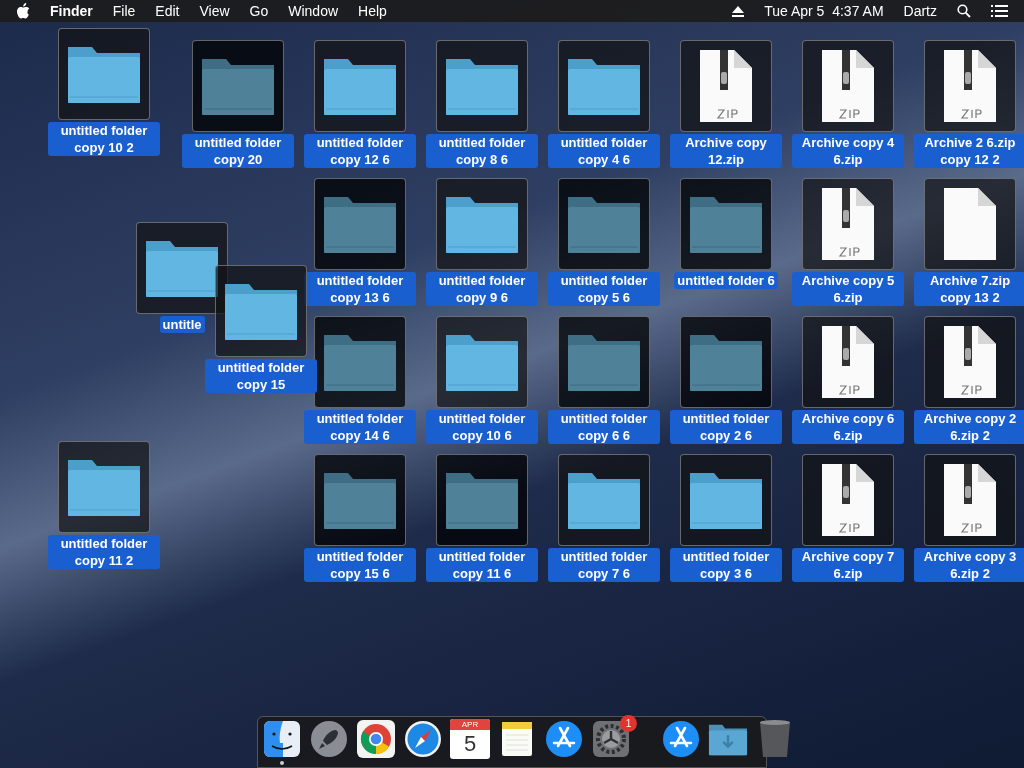  I want to click on file-name-label: Archive copy 5 6.zip, so click(848, 289).